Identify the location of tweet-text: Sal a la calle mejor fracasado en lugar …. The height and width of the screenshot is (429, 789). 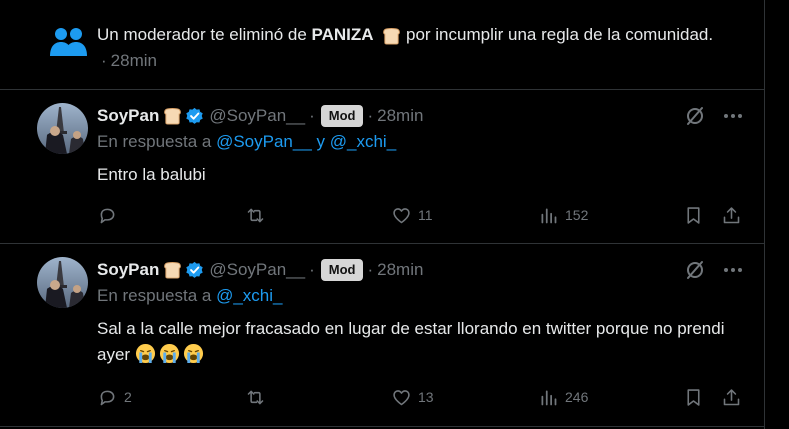
(417, 342).